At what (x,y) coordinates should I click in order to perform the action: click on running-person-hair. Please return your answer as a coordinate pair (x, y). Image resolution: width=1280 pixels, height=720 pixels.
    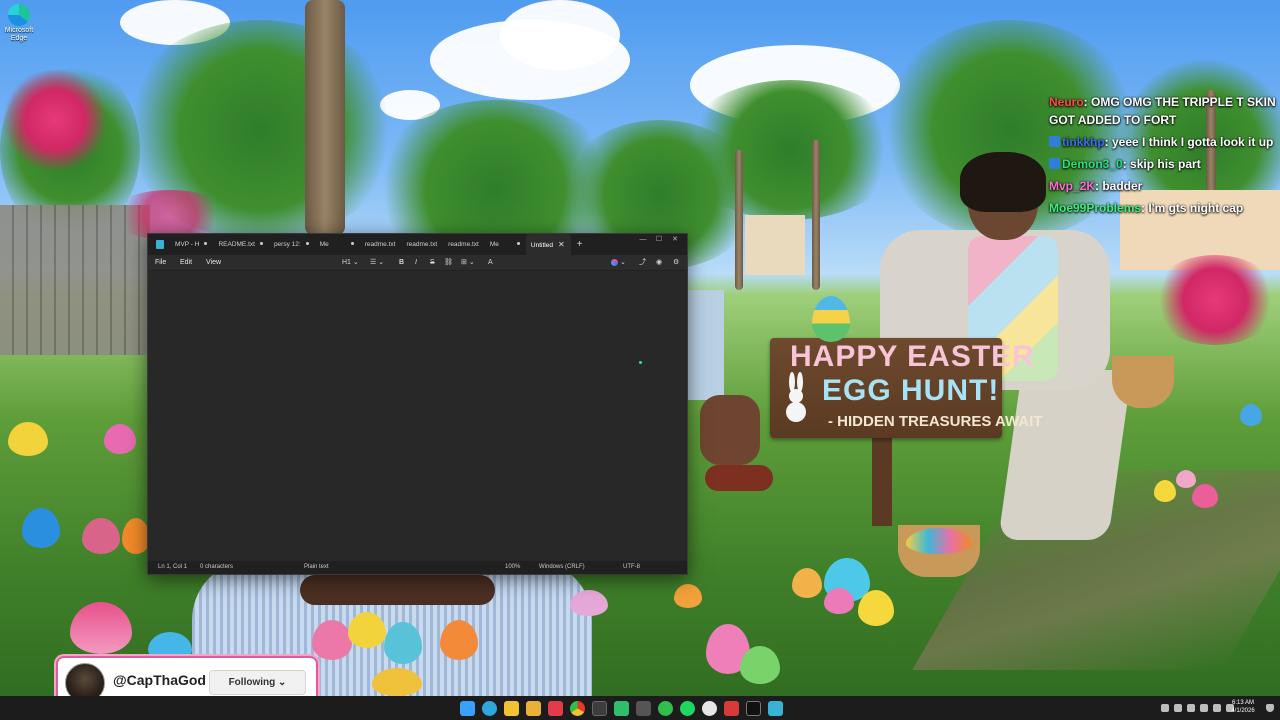
    Looking at the image, I should click on (1003, 182).